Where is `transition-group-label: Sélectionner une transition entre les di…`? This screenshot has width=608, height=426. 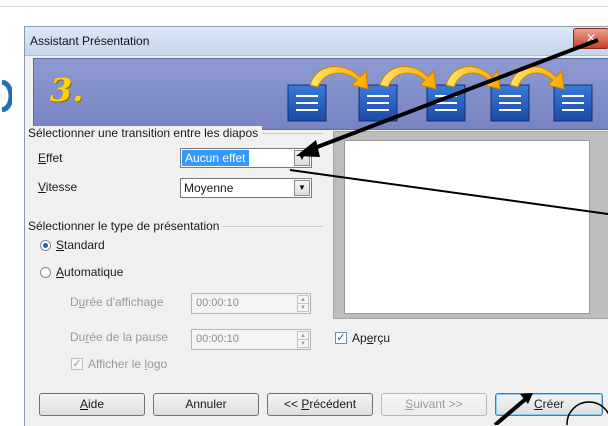 transition-group-label: Sélectionner une transition entre les di… is located at coordinates (145, 133).